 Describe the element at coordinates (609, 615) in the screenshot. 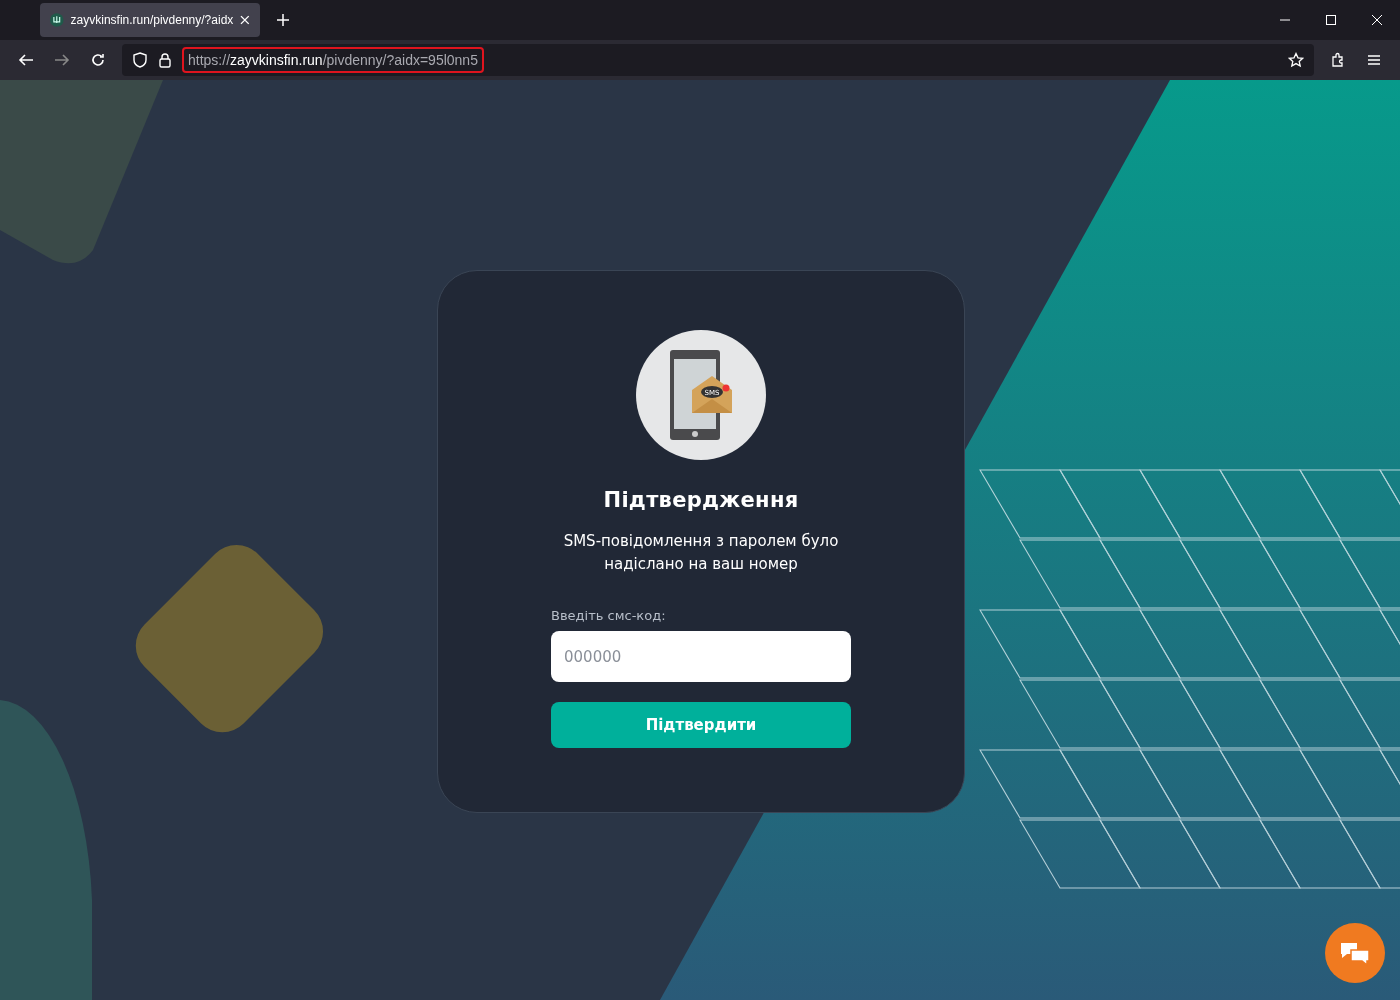

I see `field-label: Введіть смс-код:` at that location.